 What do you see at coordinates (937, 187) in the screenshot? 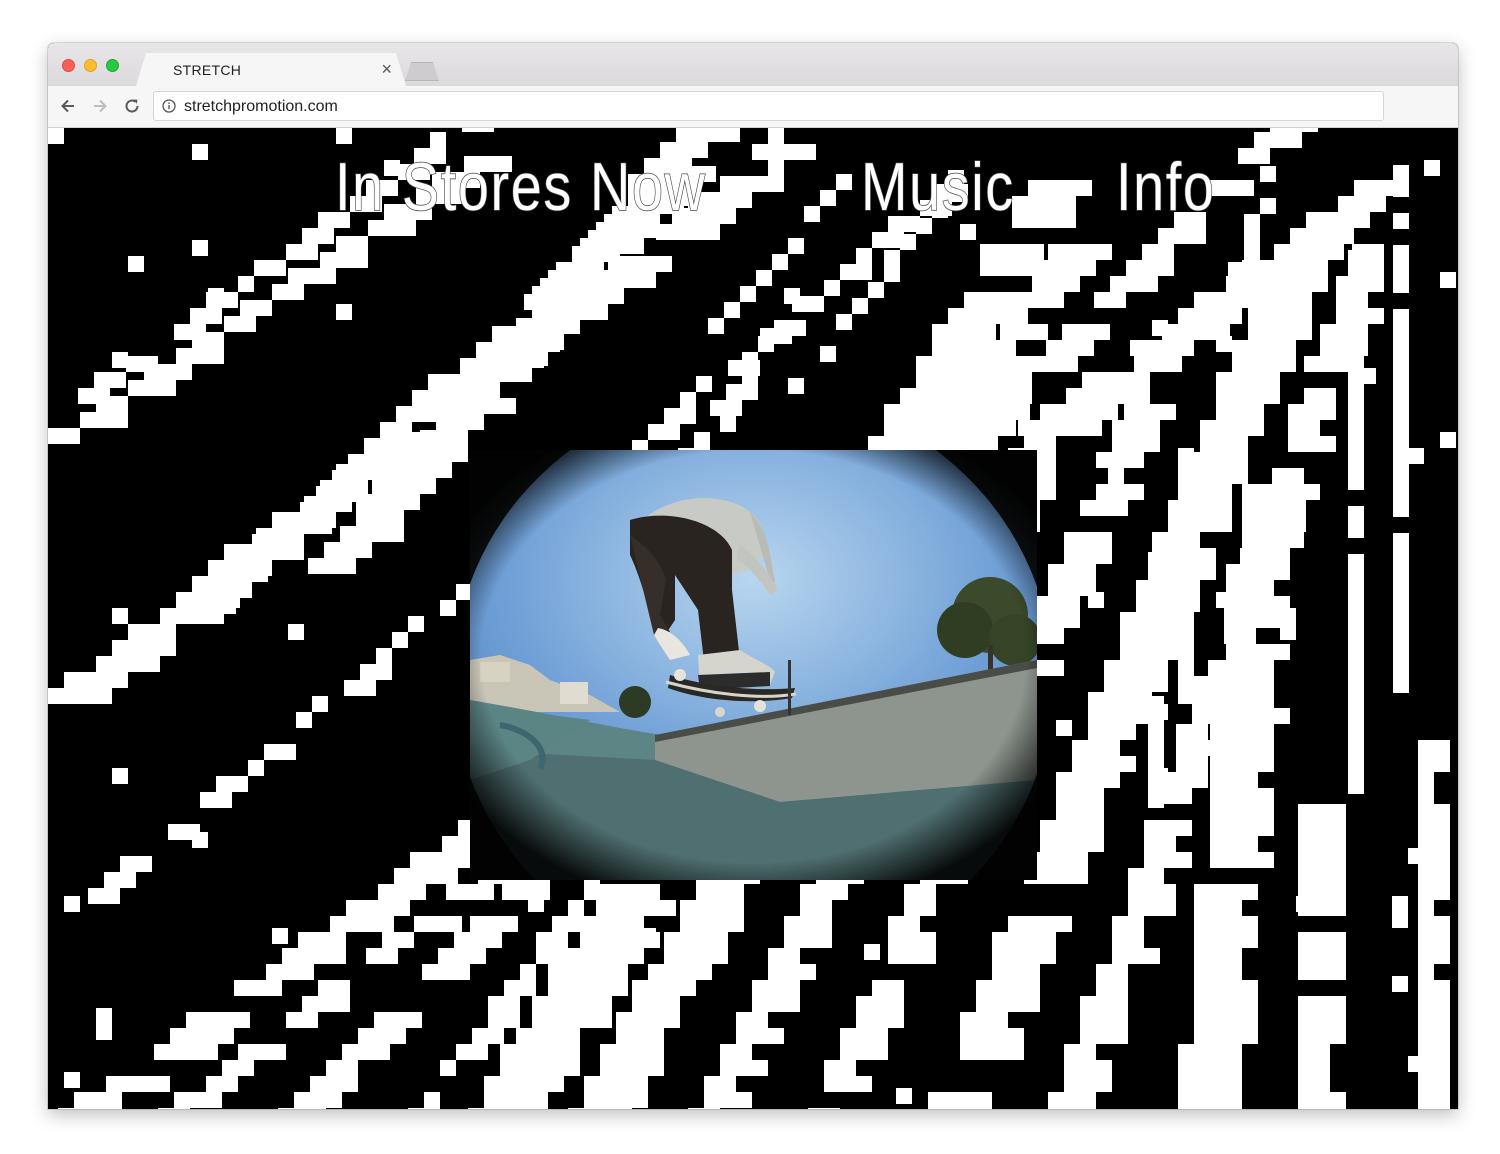
I see `nav-music: Music` at bounding box center [937, 187].